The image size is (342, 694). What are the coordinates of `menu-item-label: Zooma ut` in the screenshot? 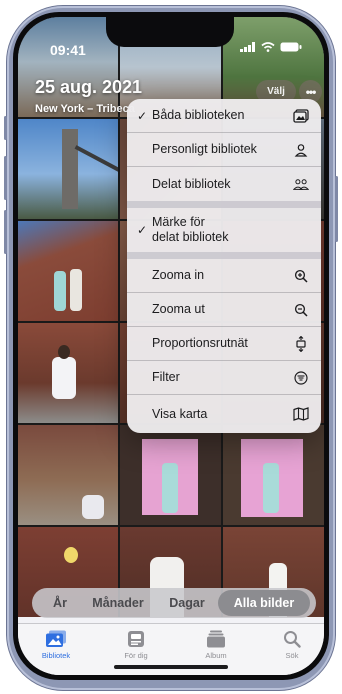 It's located at (178, 309).